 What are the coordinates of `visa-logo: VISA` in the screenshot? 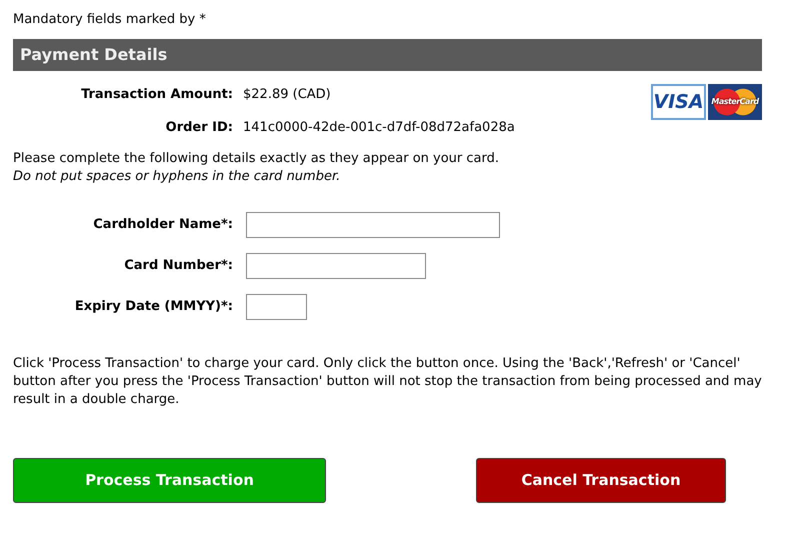 It's located at (678, 102).